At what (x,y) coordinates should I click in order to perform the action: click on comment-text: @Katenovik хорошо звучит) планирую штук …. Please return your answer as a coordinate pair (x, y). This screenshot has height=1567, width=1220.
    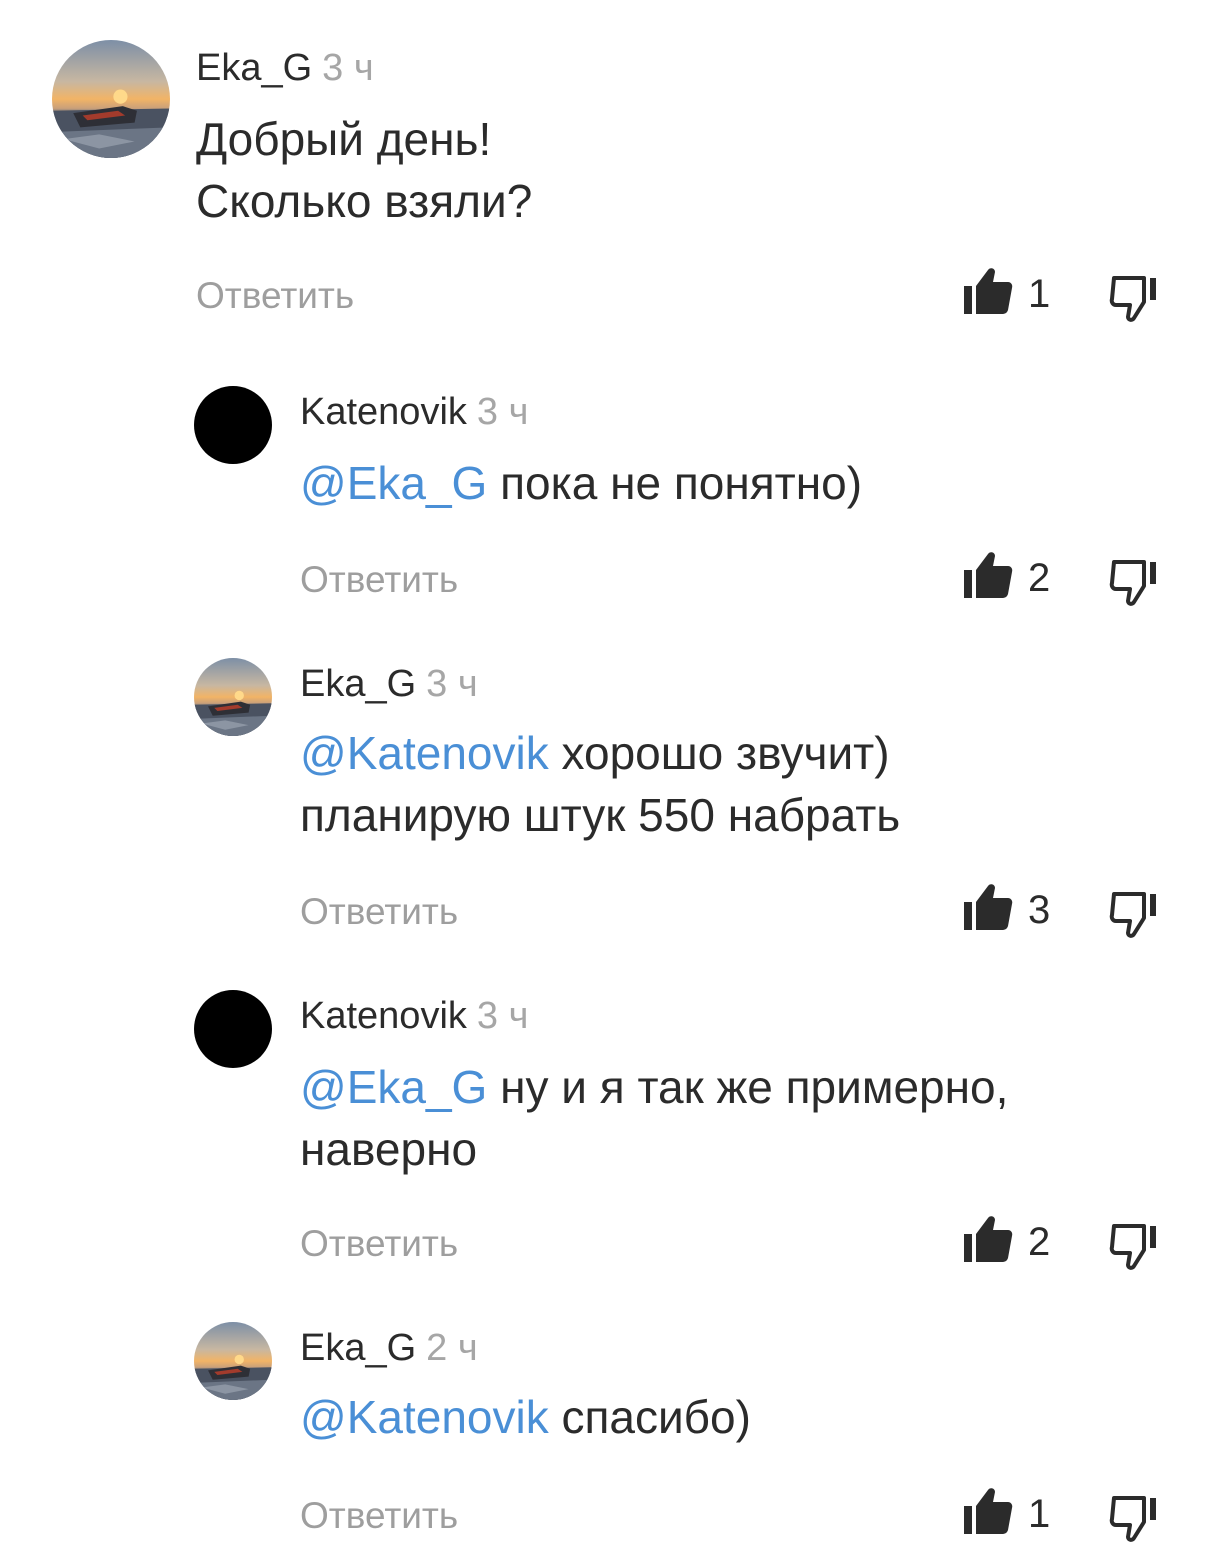
    Looking at the image, I should click on (600, 784).